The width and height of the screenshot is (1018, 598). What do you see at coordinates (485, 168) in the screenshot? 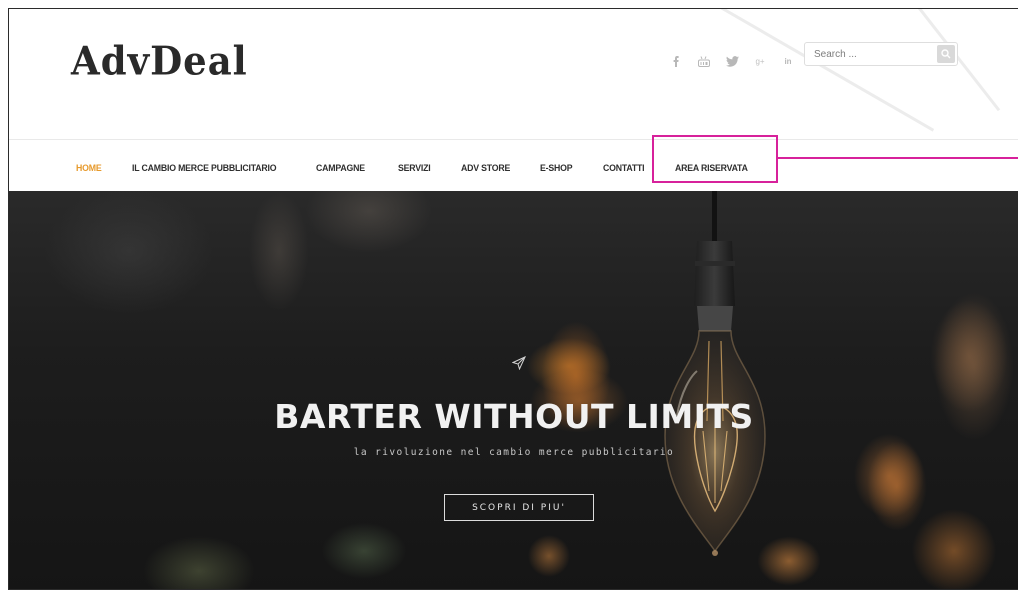
I see `nav-item-adv-store: ADV STORE` at bounding box center [485, 168].